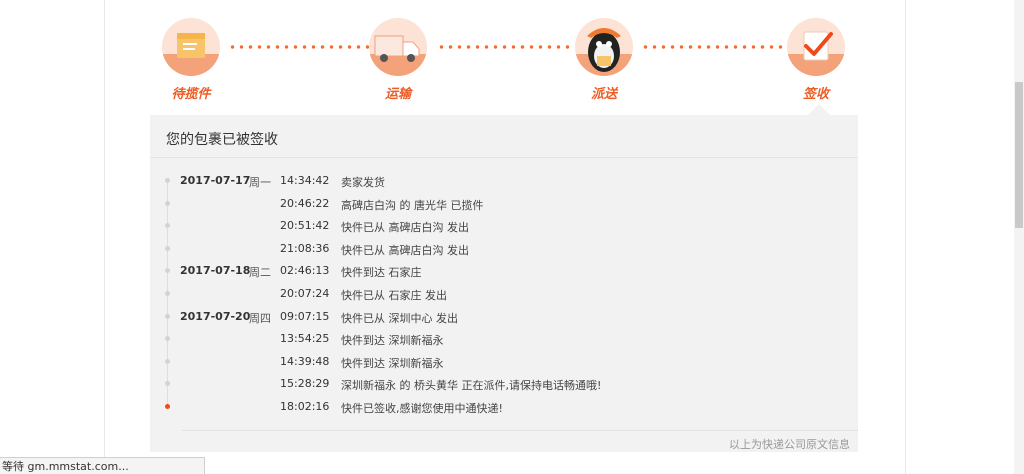 The image size is (1024, 474). What do you see at coordinates (398, 47) in the screenshot?
I see `truck-icon` at bounding box center [398, 47].